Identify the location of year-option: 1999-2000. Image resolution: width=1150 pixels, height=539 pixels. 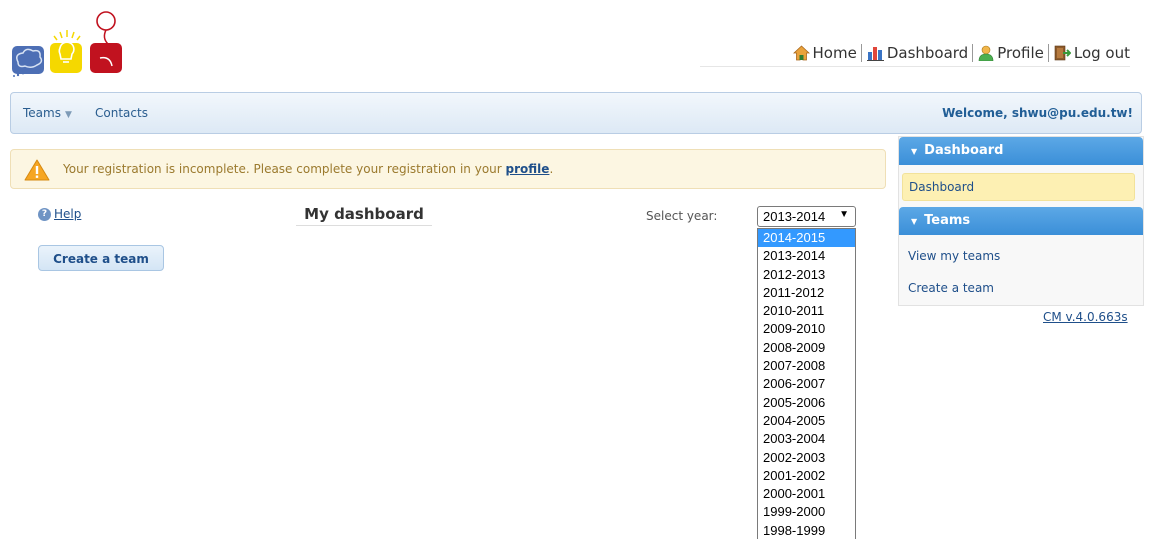
(806, 512).